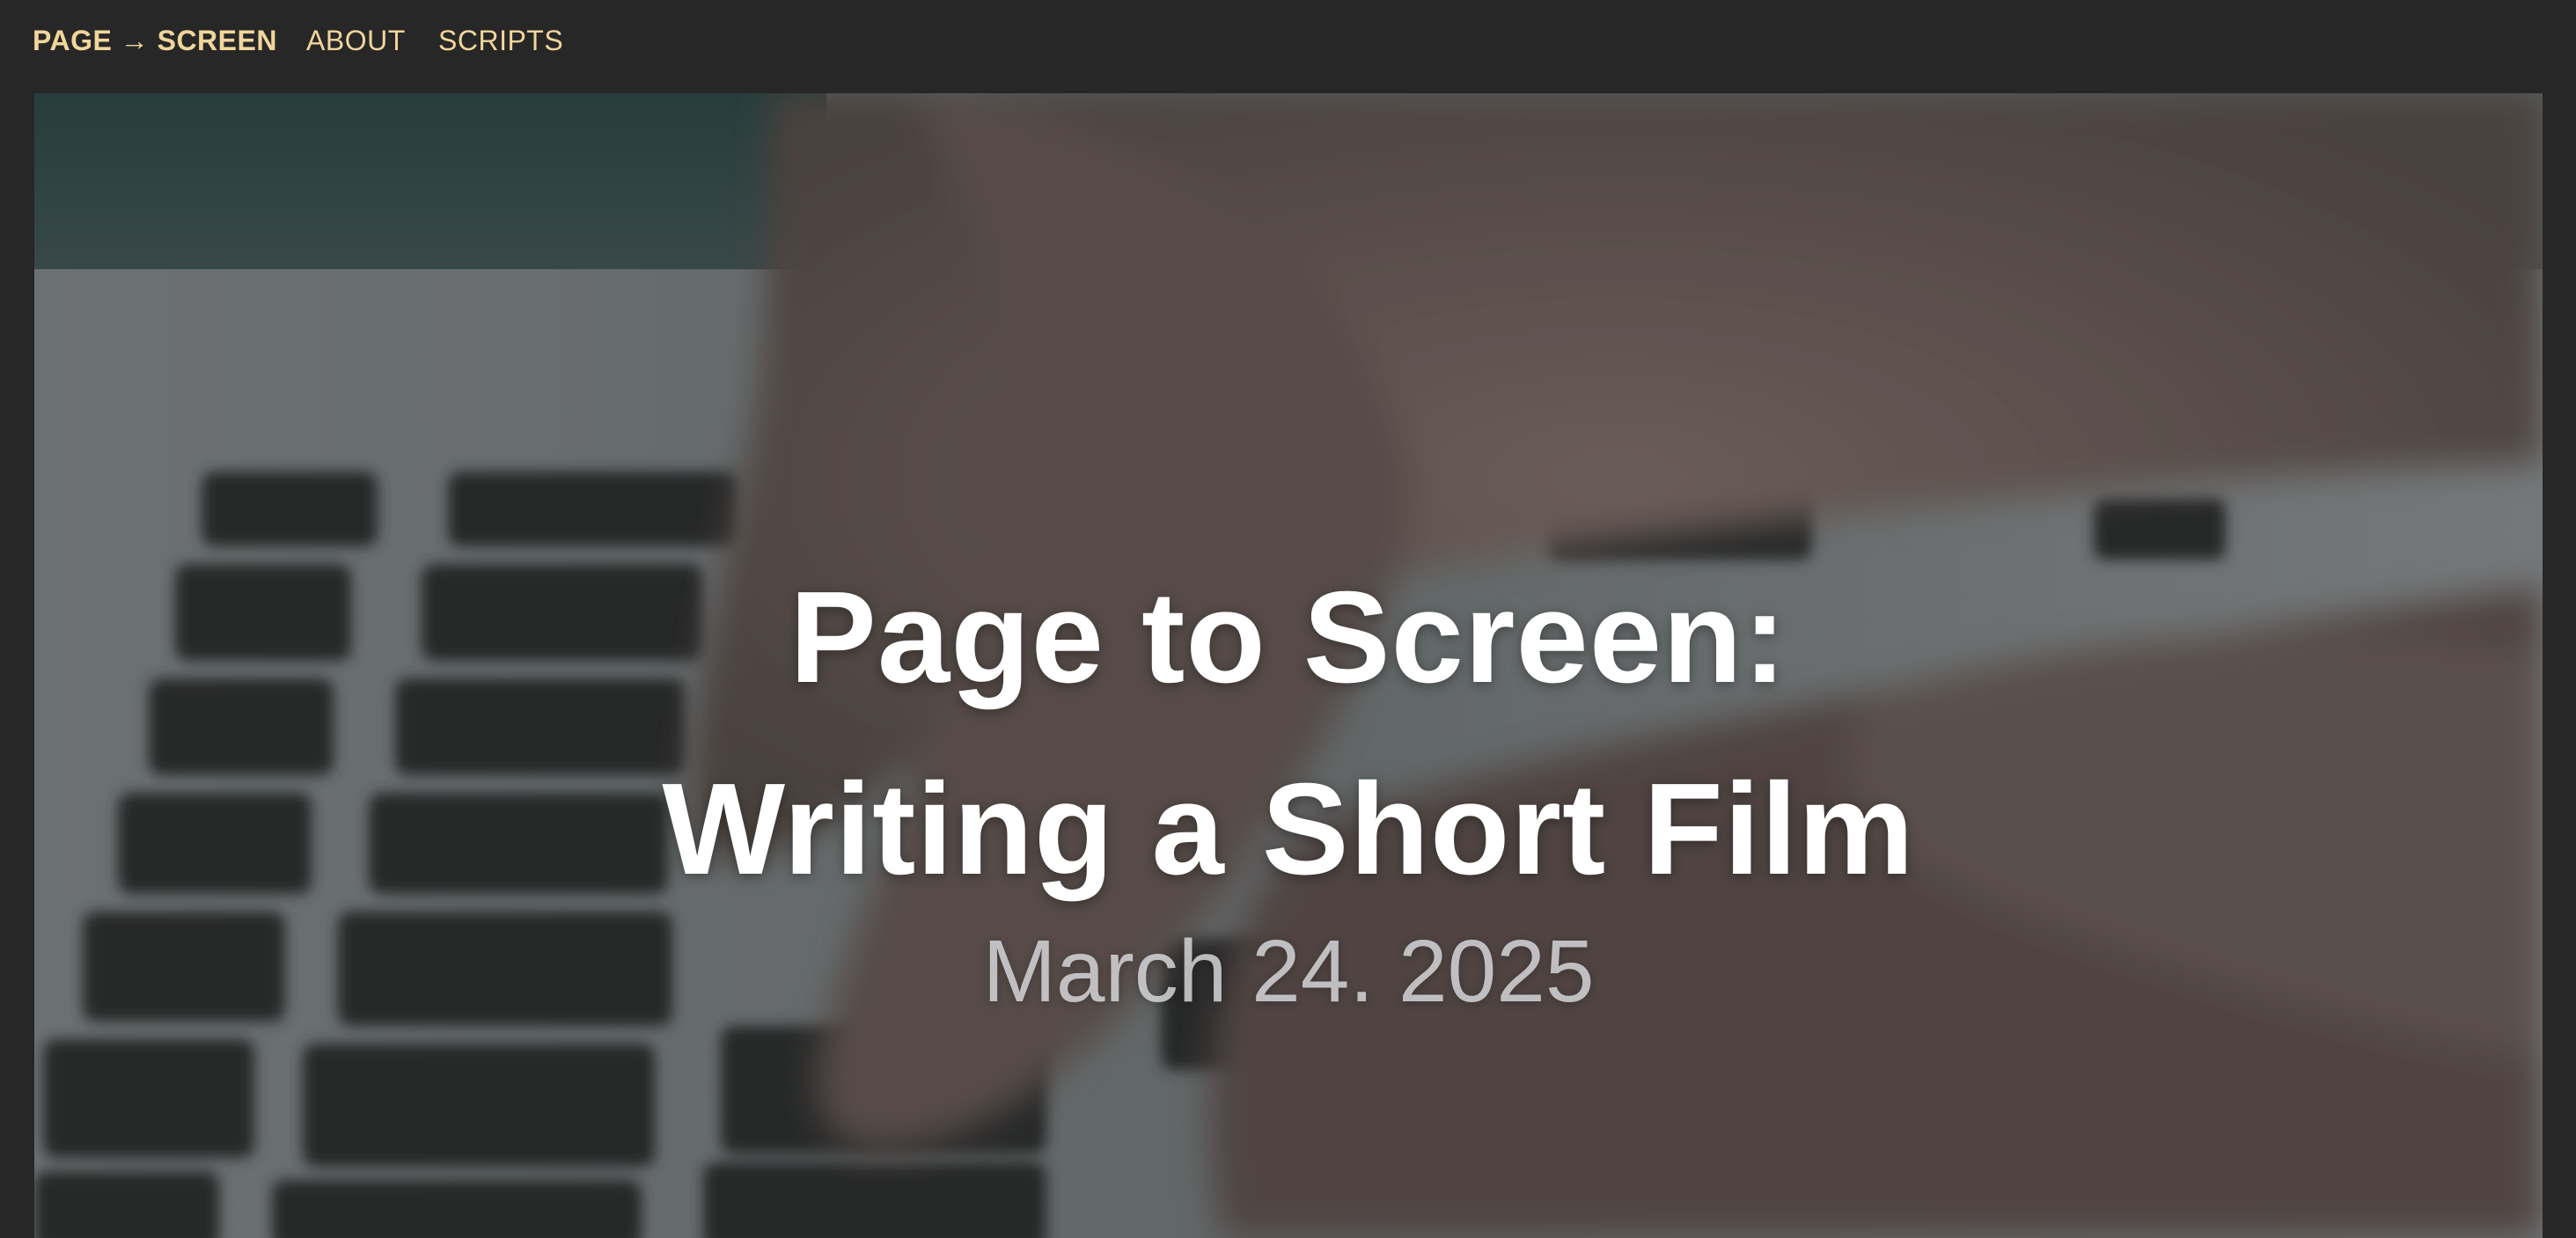 Image resolution: width=2576 pixels, height=1238 pixels. What do you see at coordinates (356, 40) in the screenshot?
I see `nav-link-about: ABOUT` at bounding box center [356, 40].